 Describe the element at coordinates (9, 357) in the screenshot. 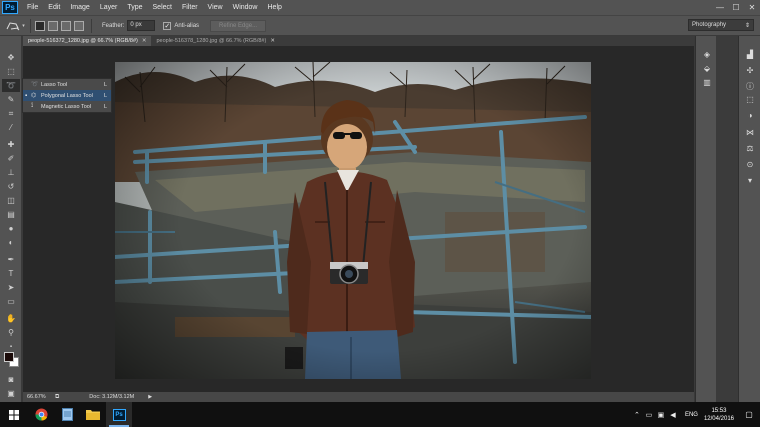

I see `foreground-color-swatch` at that location.